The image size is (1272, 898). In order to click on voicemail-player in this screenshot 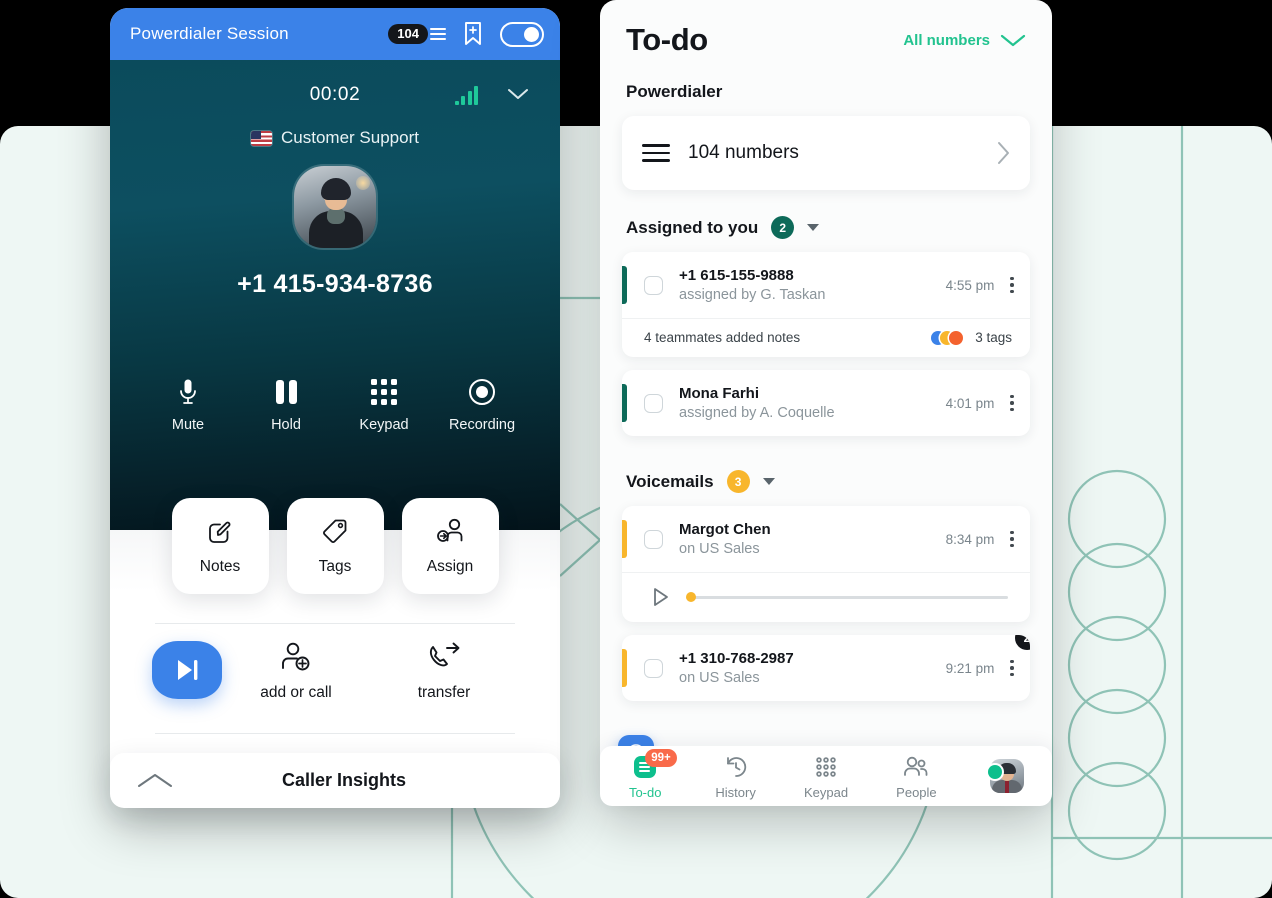, I will do `click(826, 597)`.